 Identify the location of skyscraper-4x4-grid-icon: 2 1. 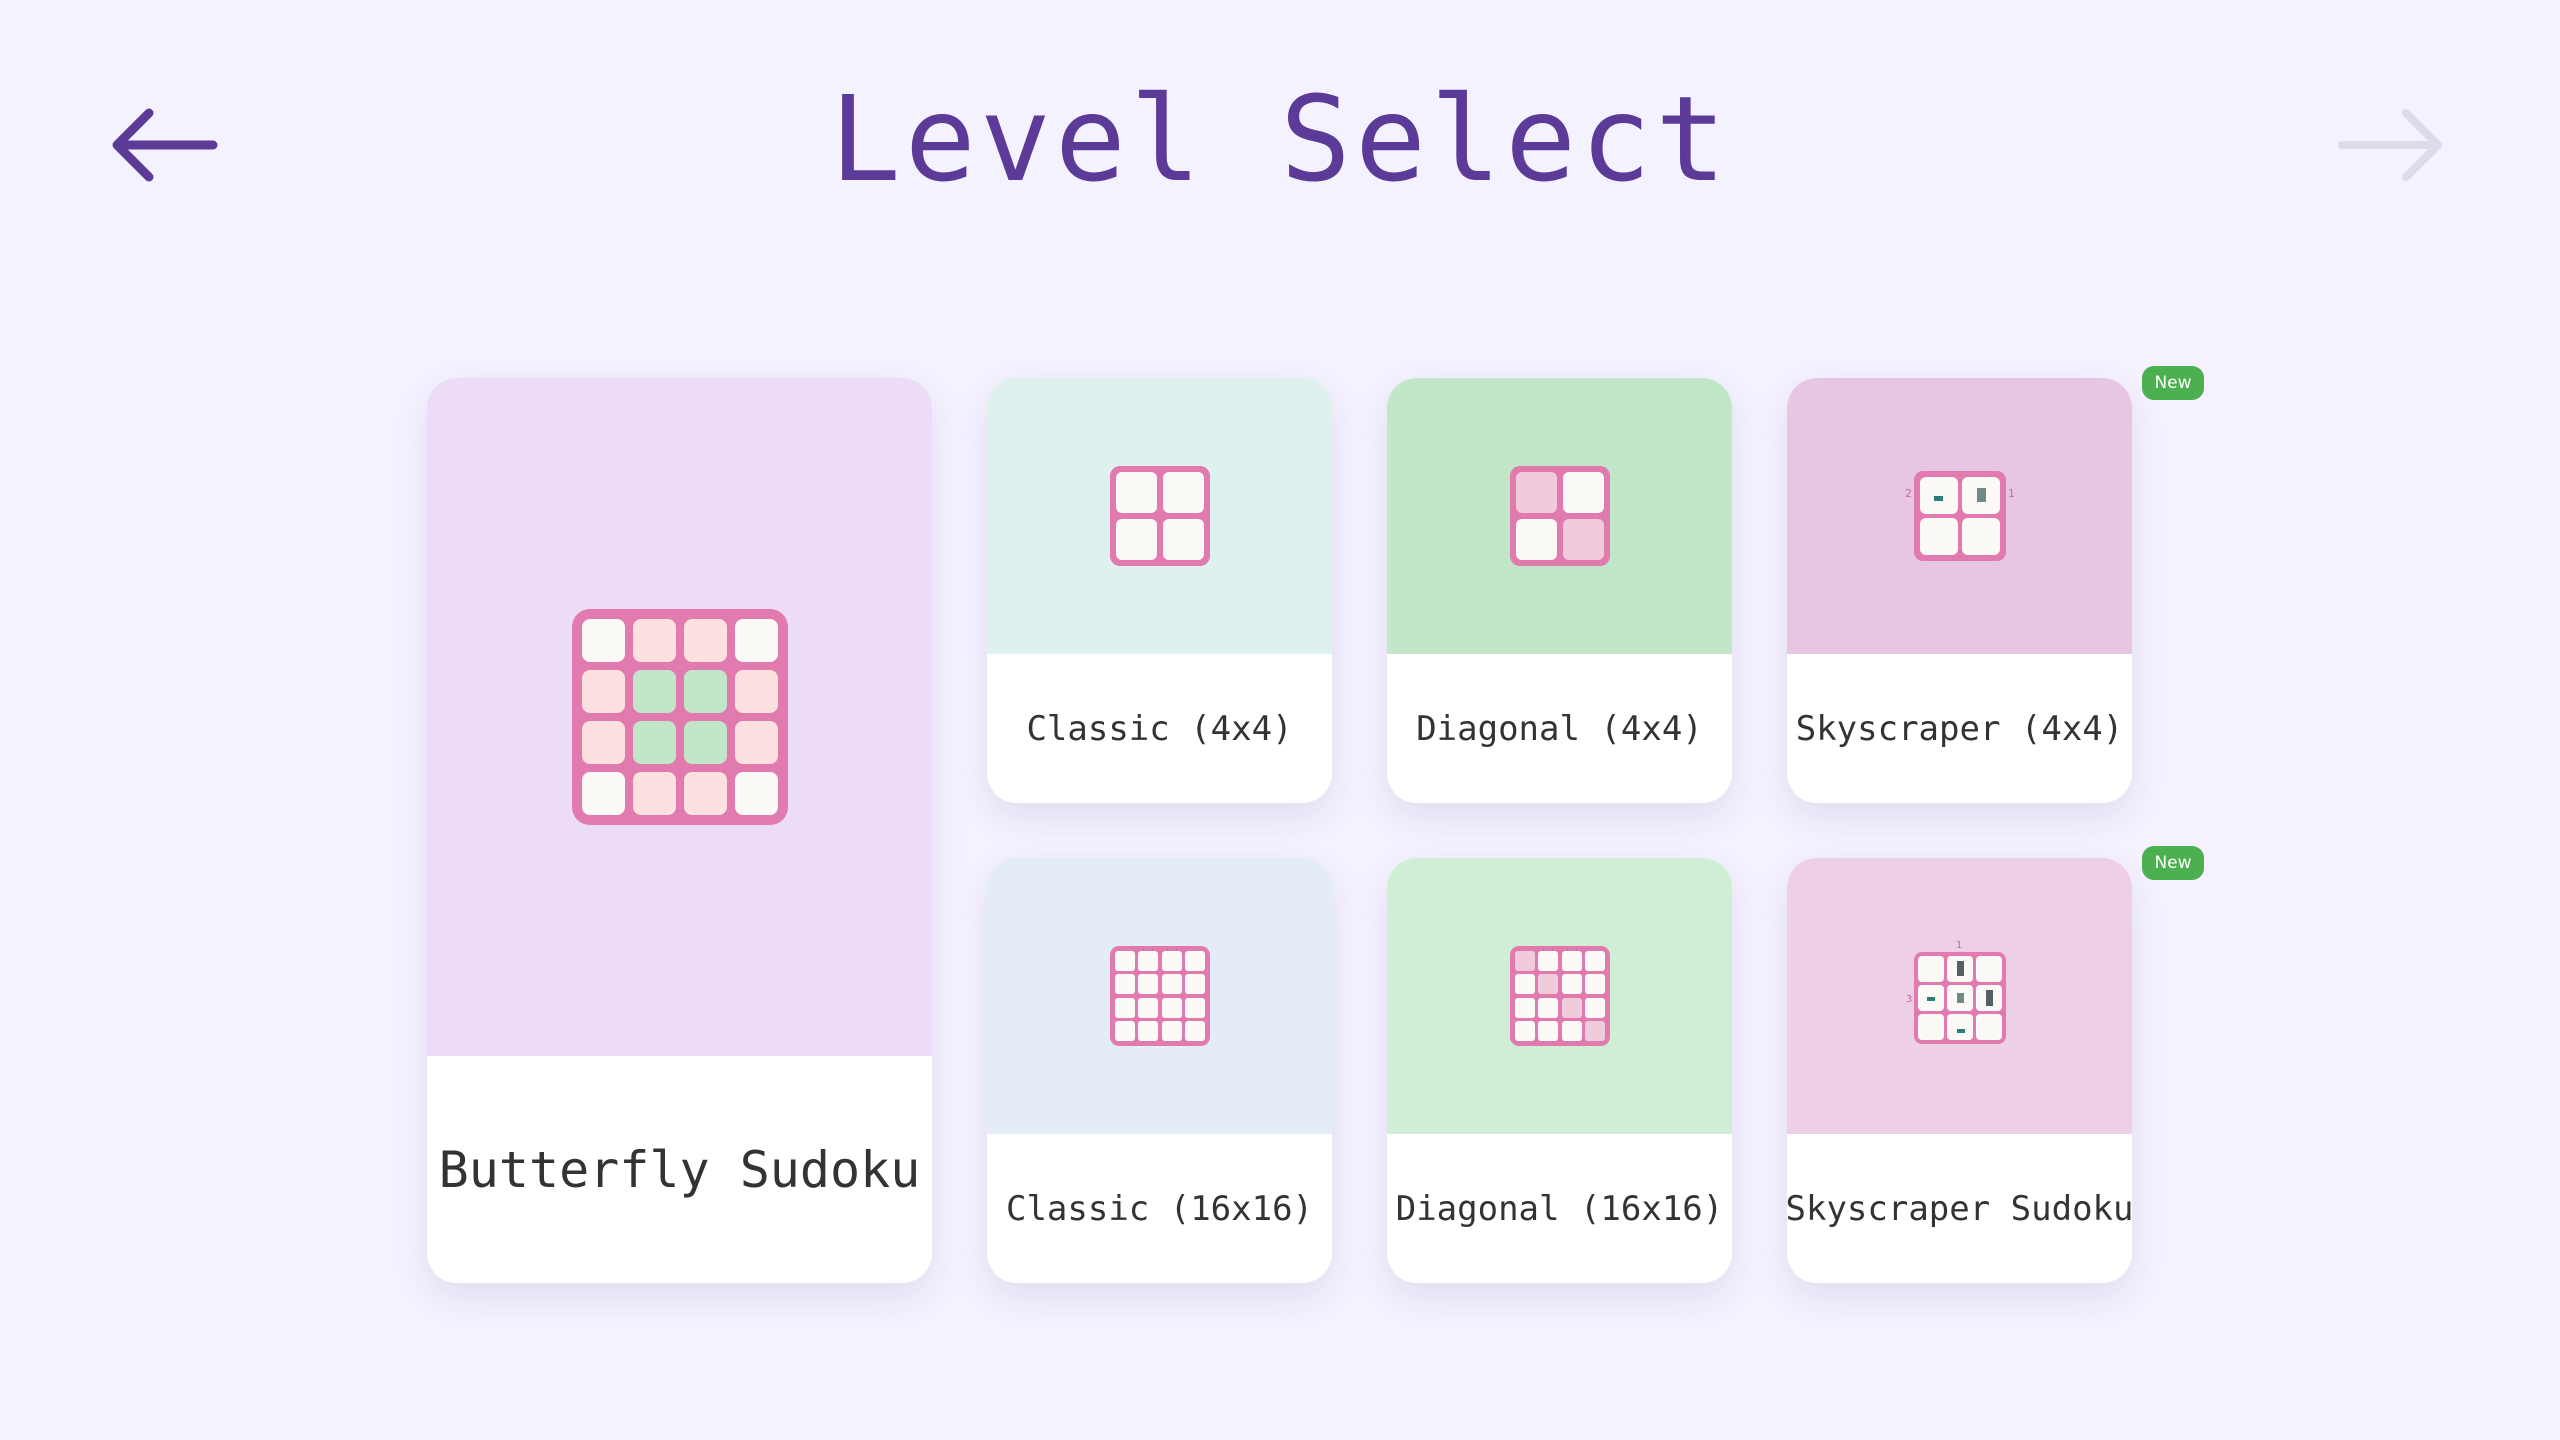
(1960, 516).